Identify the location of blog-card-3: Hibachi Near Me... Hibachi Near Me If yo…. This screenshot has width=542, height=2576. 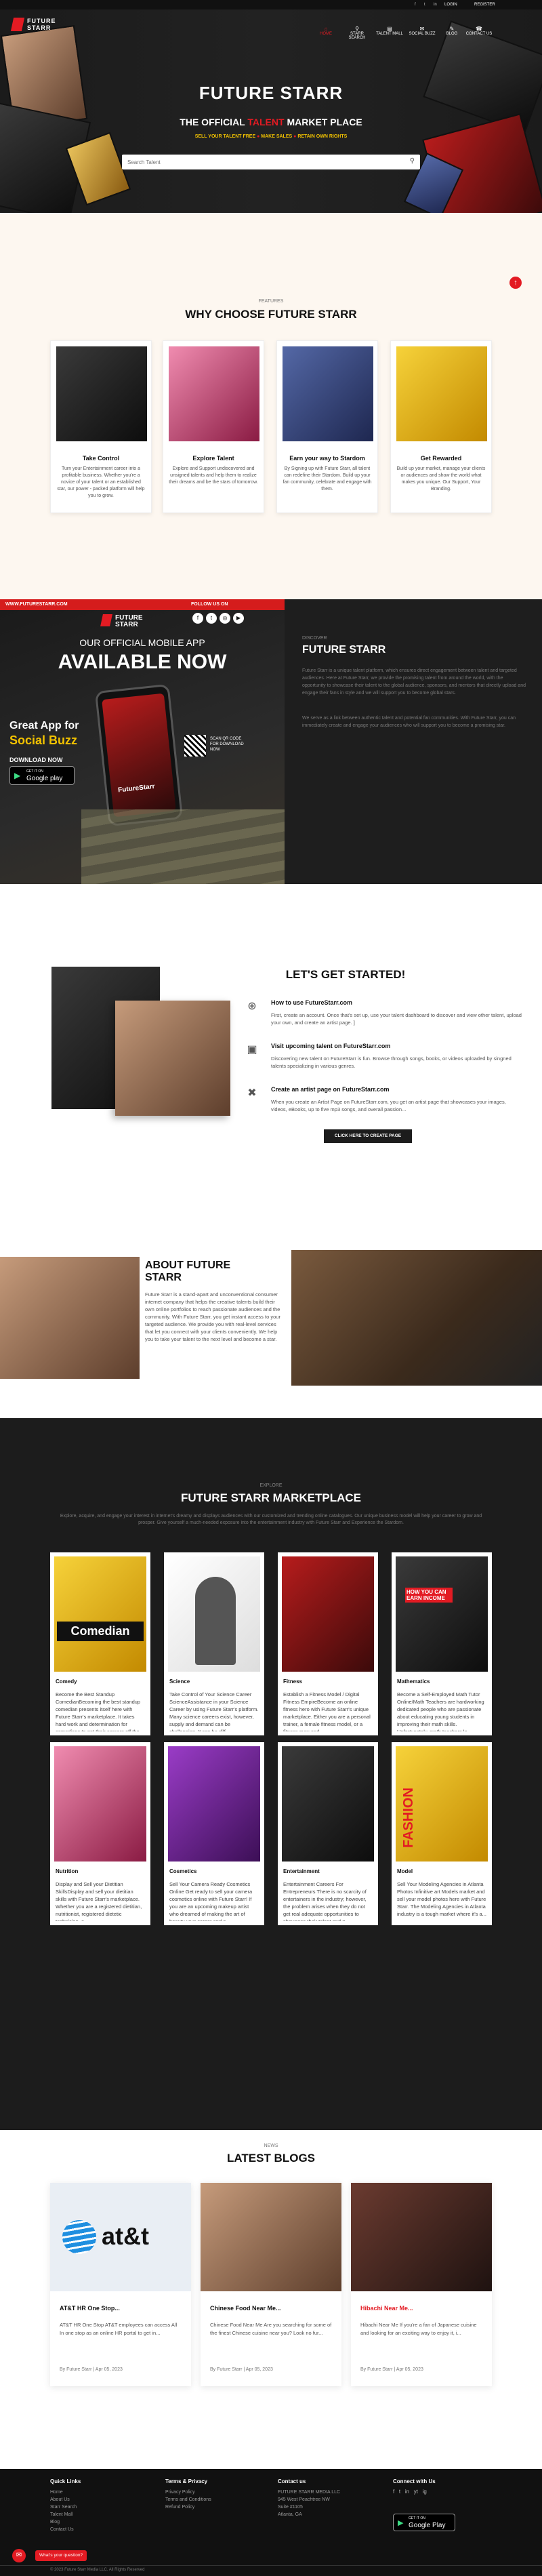
(421, 2284).